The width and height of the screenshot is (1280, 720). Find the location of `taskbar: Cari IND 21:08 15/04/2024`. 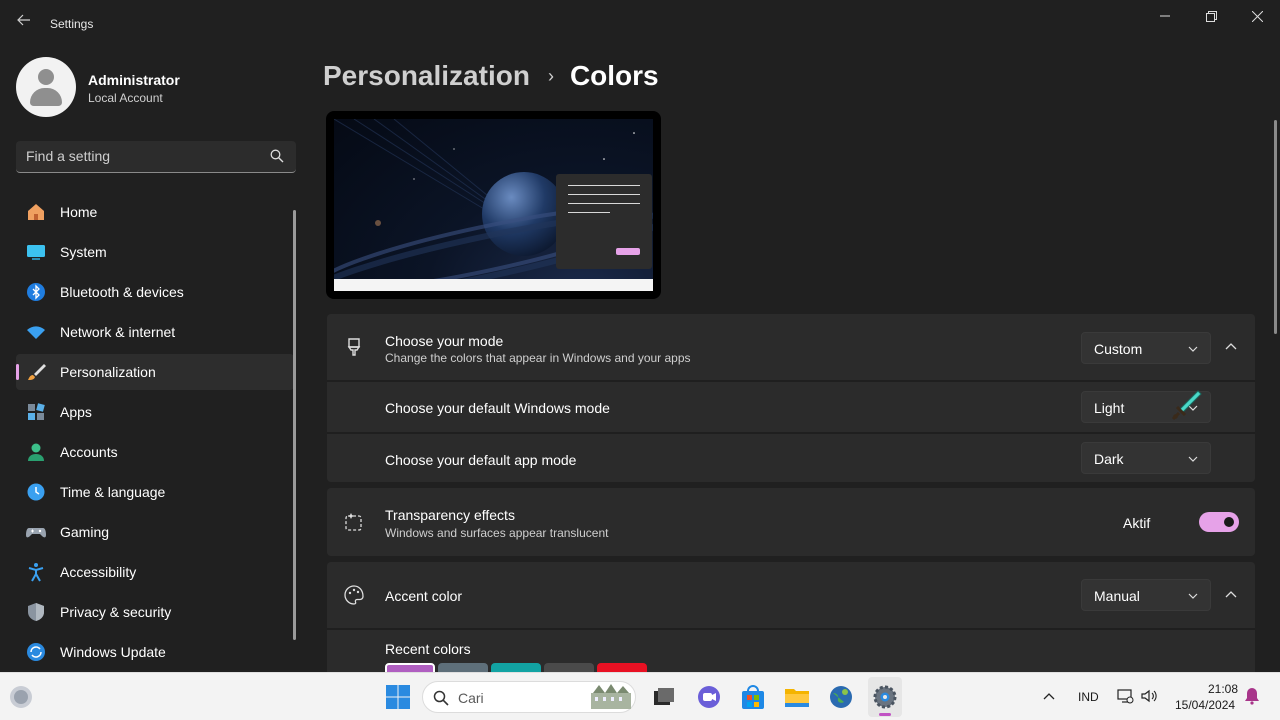

taskbar: Cari IND 21:08 15/04/2024 is located at coordinates (640, 696).